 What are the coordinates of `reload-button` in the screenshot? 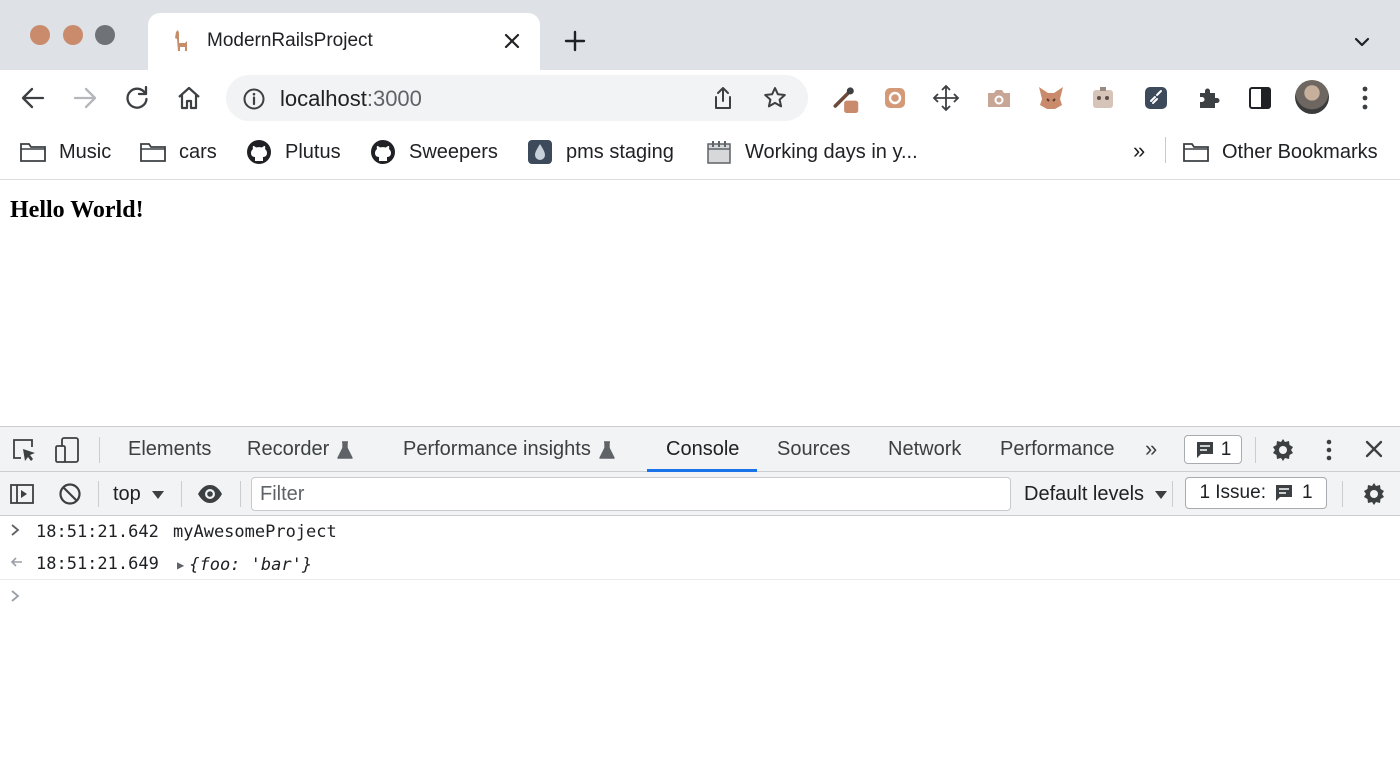 It's located at (137, 98).